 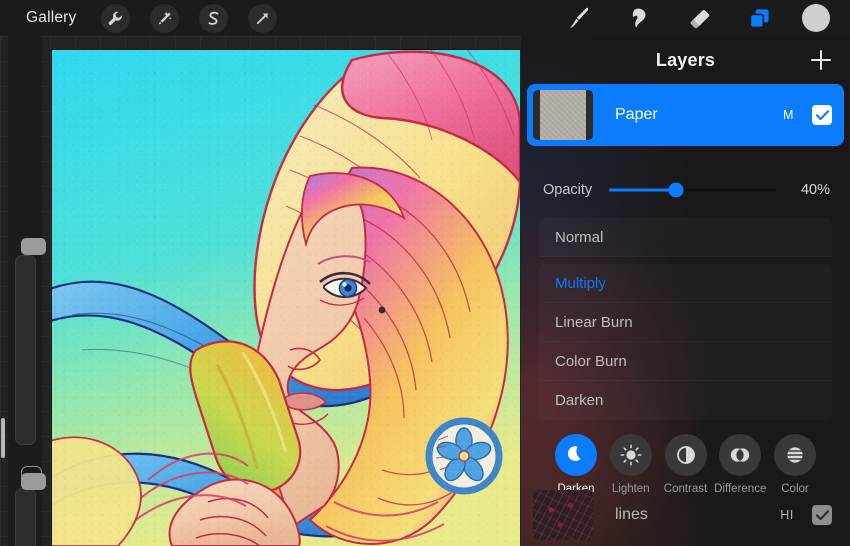 What do you see at coordinates (642, 190) in the screenshot?
I see `opacity-track-fill` at bounding box center [642, 190].